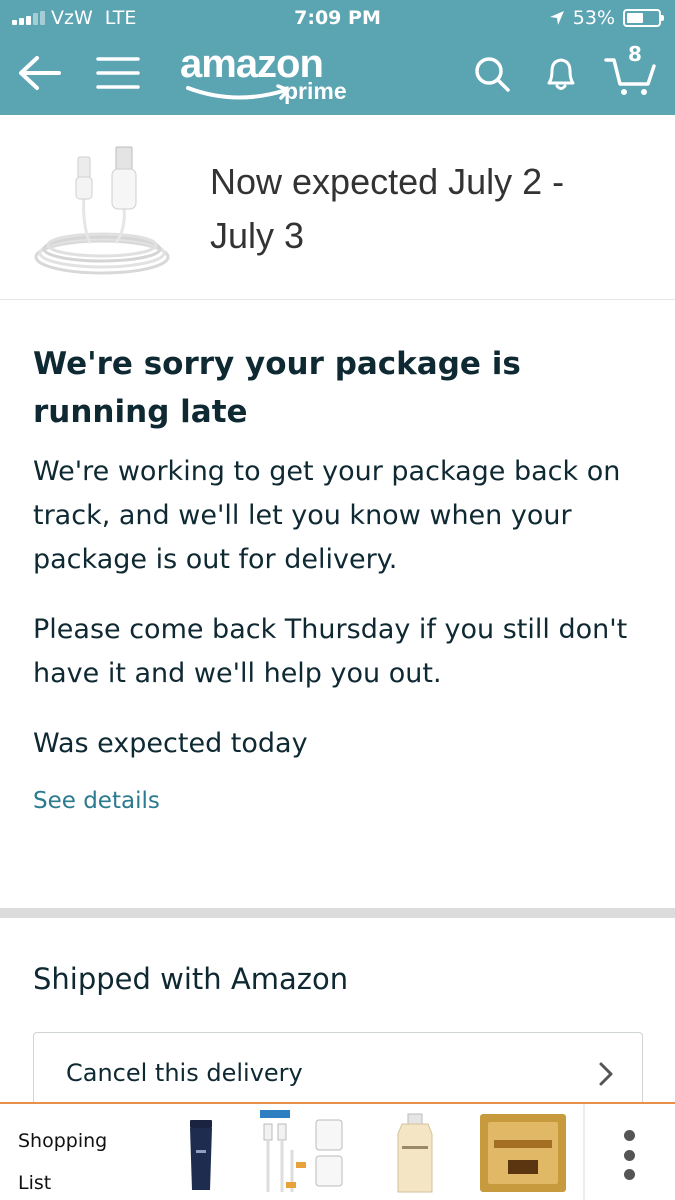 Image resolution: width=675 pixels, height=1200 pixels. I want to click on shopping-list-item-tube, so click(201, 1153).